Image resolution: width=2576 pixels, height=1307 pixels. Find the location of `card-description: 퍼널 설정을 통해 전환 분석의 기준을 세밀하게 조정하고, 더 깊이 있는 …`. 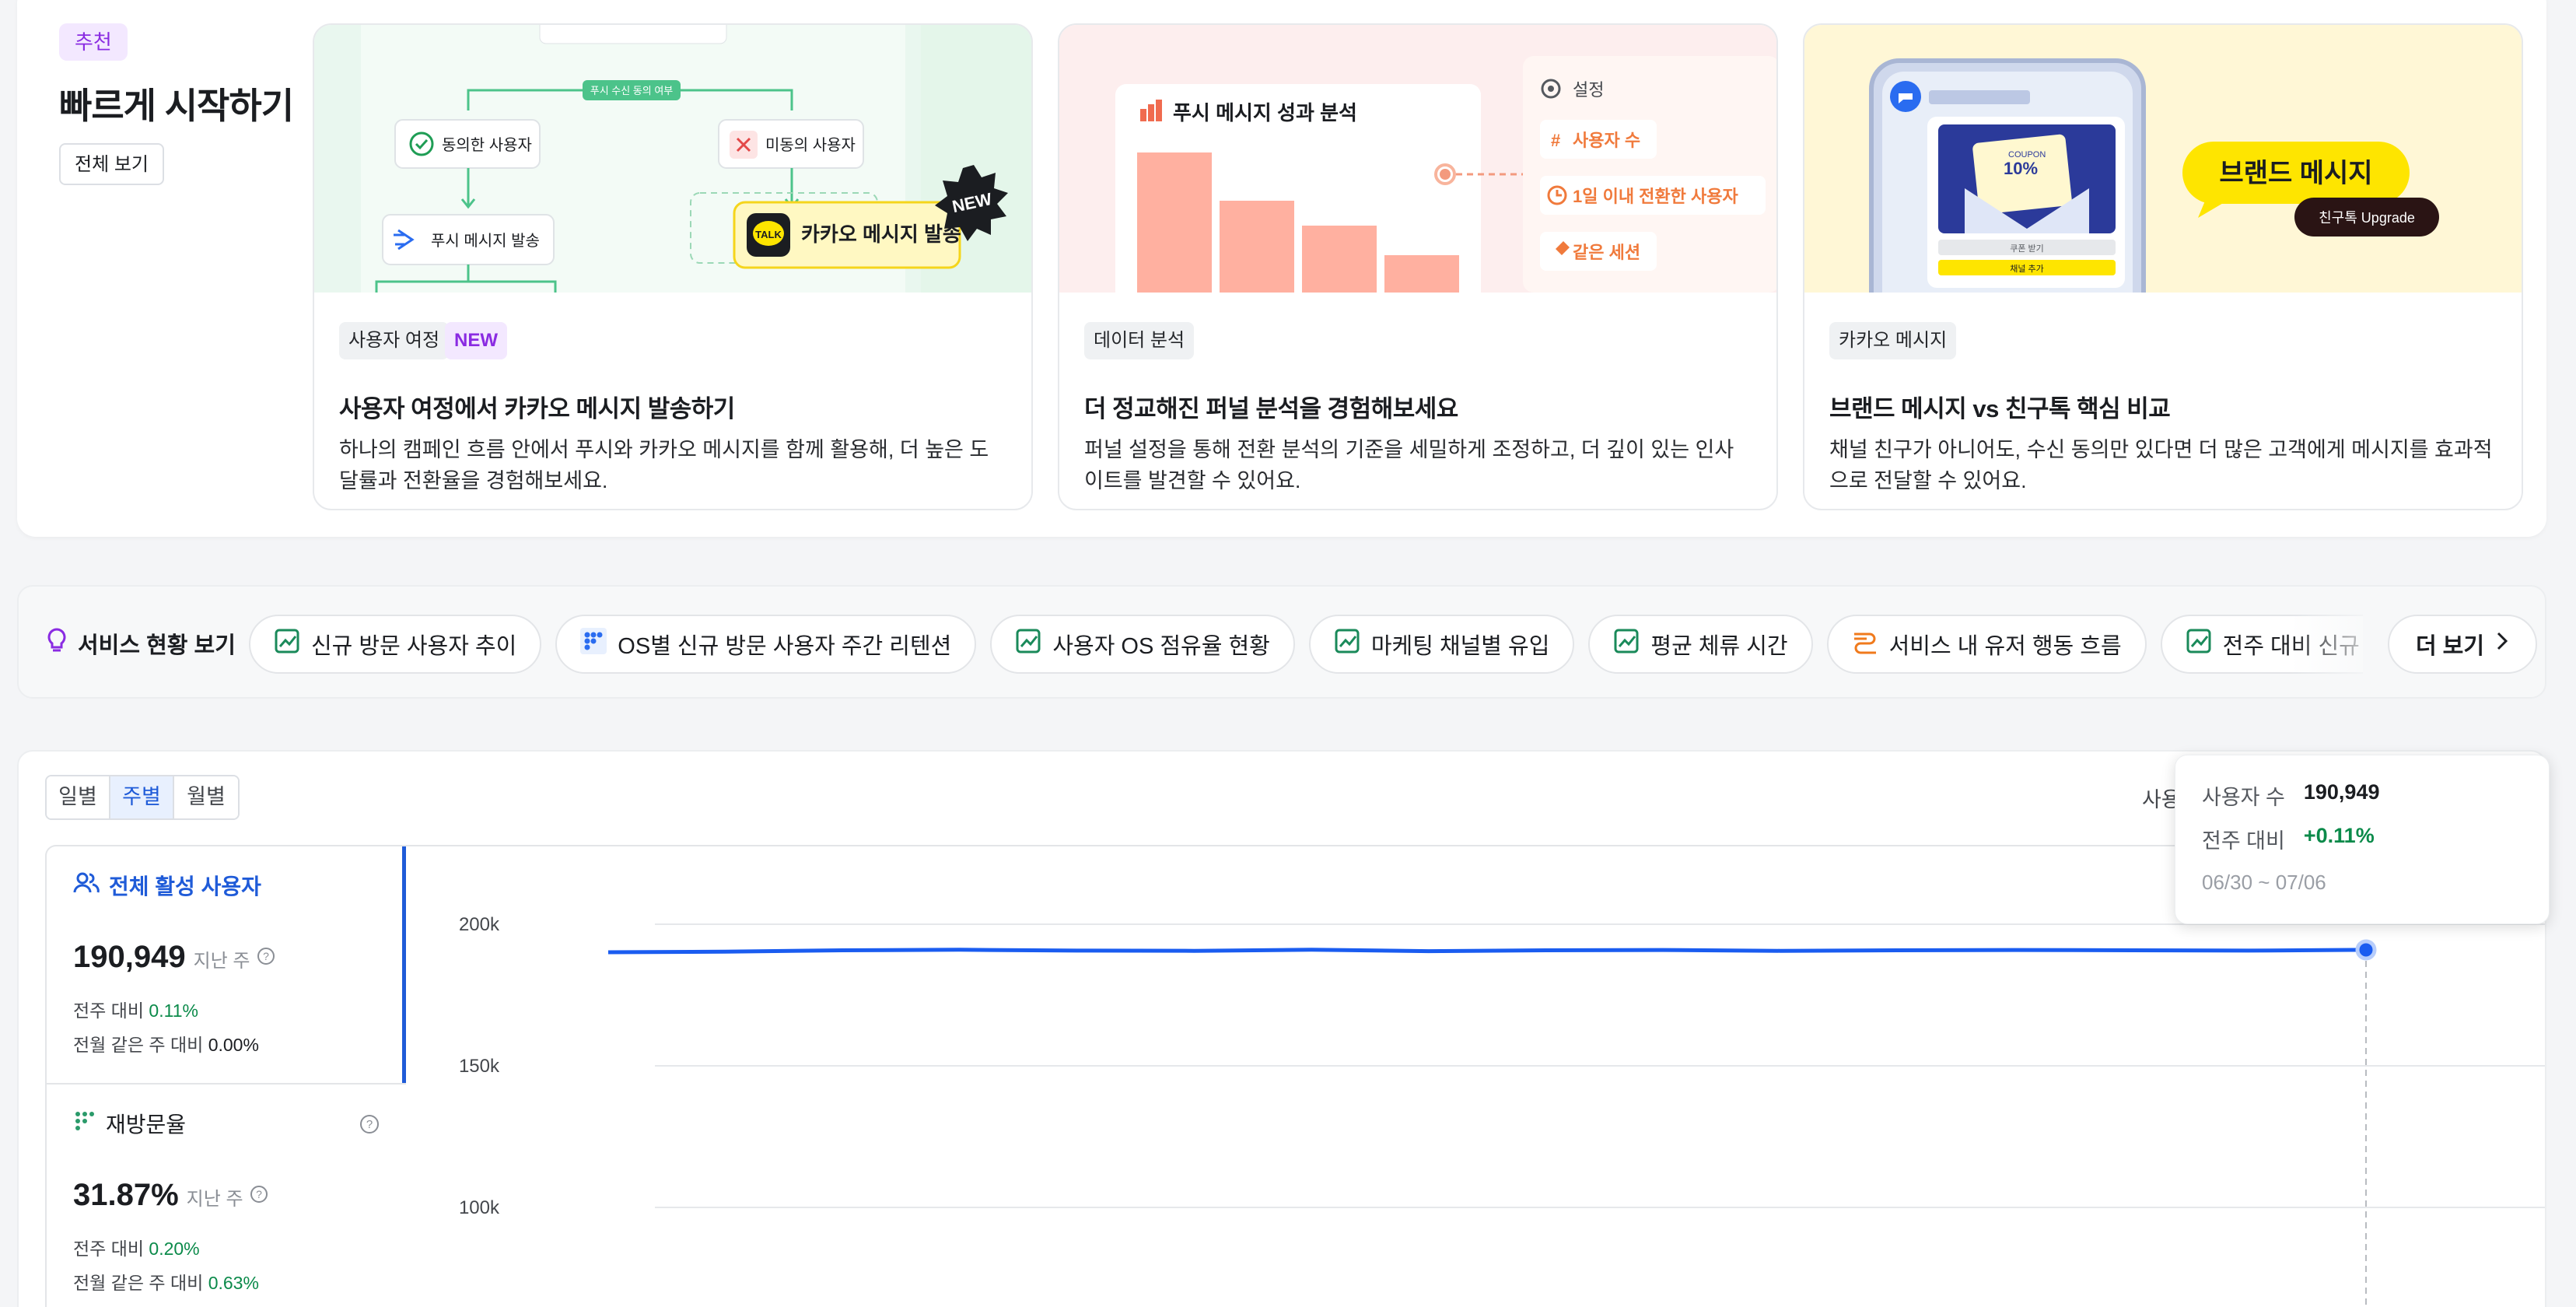

card-description: 퍼널 설정을 통해 전환 분석의 기준을 세밀하게 조정하고, 더 깊이 있는 … is located at coordinates (1409, 465).